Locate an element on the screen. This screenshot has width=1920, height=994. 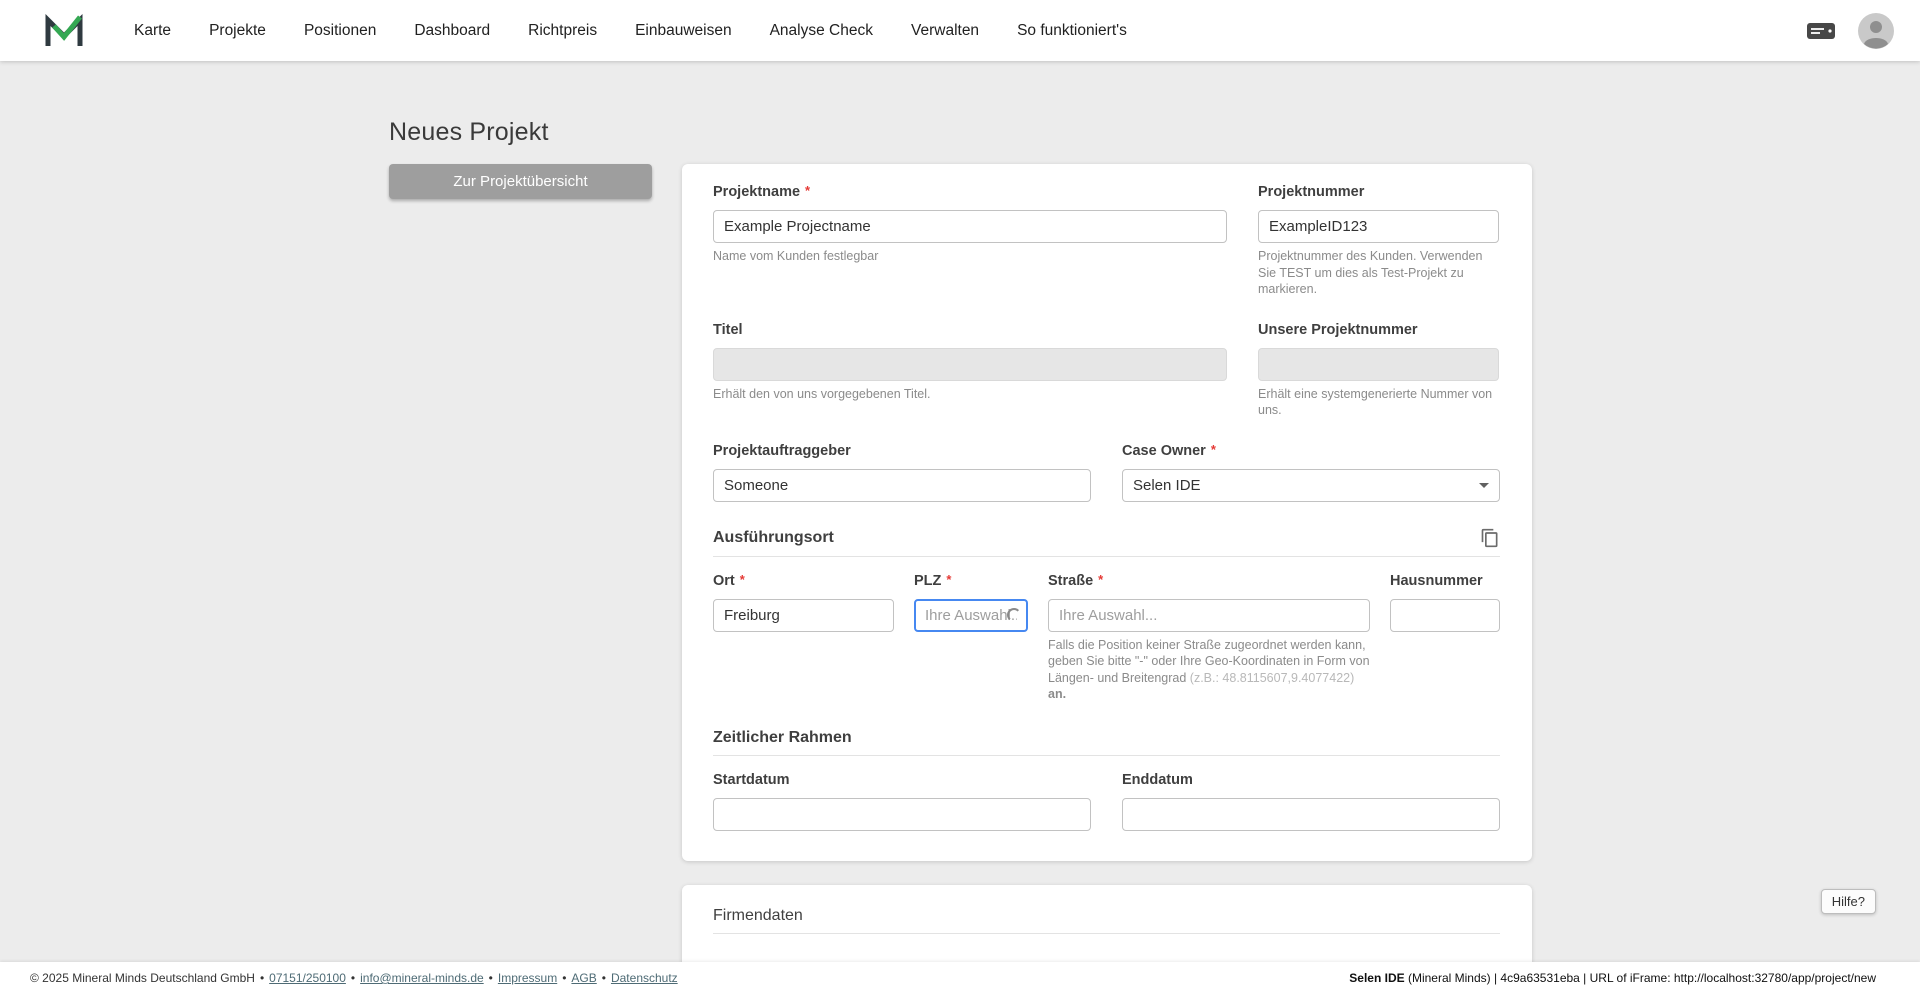
plz-label: PLZ is located at coordinates (928, 580).